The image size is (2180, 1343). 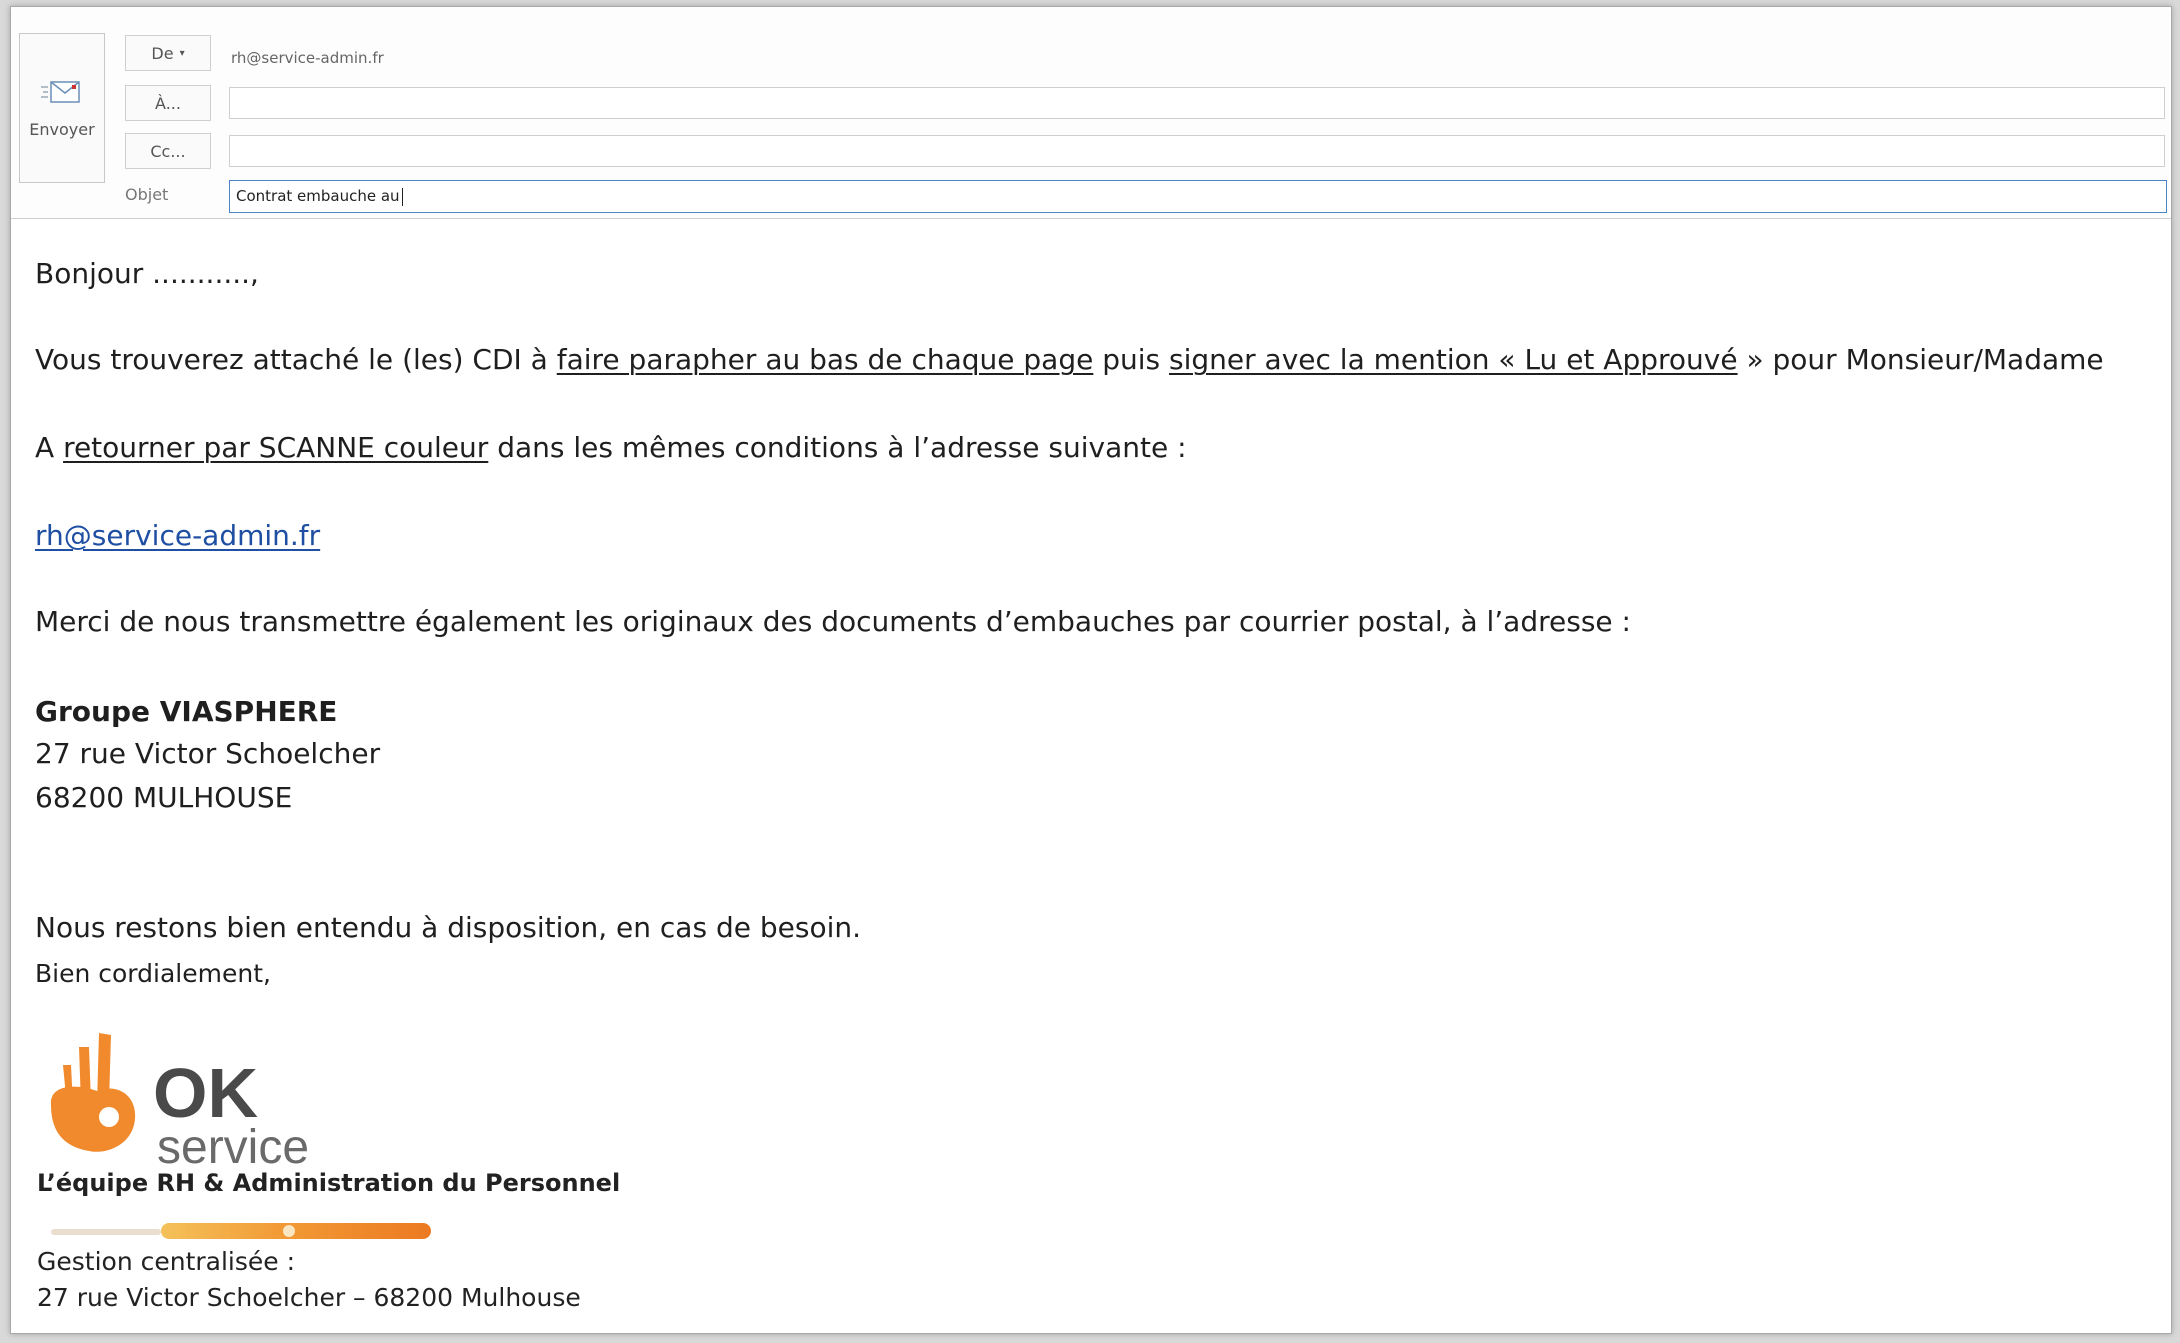 What do you see at coordinates (147, 273) in the screenshot?
I see `greeting: Bonjour ...........,` at bounding box center [147, 273].